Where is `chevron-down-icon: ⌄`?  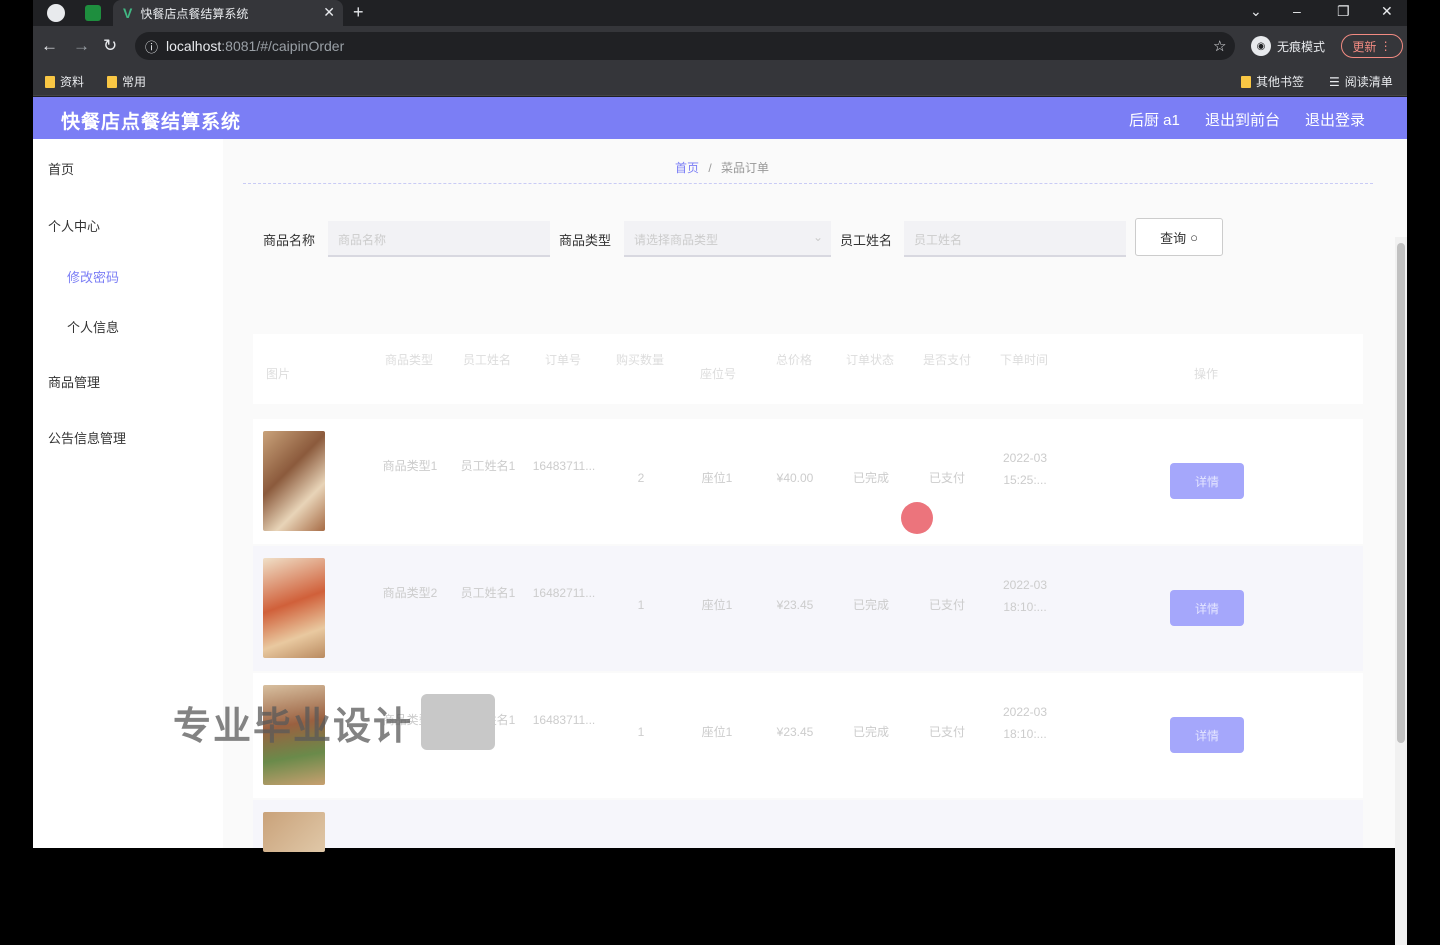 chevron-down-icon: ⌄ is located at coordinates (817, 237).